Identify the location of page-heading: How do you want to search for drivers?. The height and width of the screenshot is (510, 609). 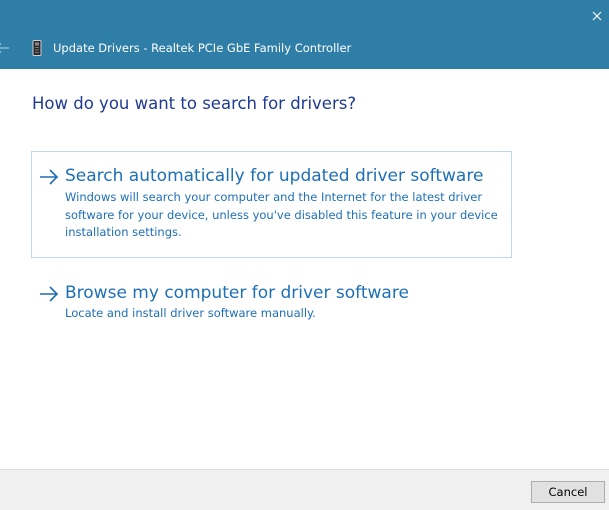
(194, 103).